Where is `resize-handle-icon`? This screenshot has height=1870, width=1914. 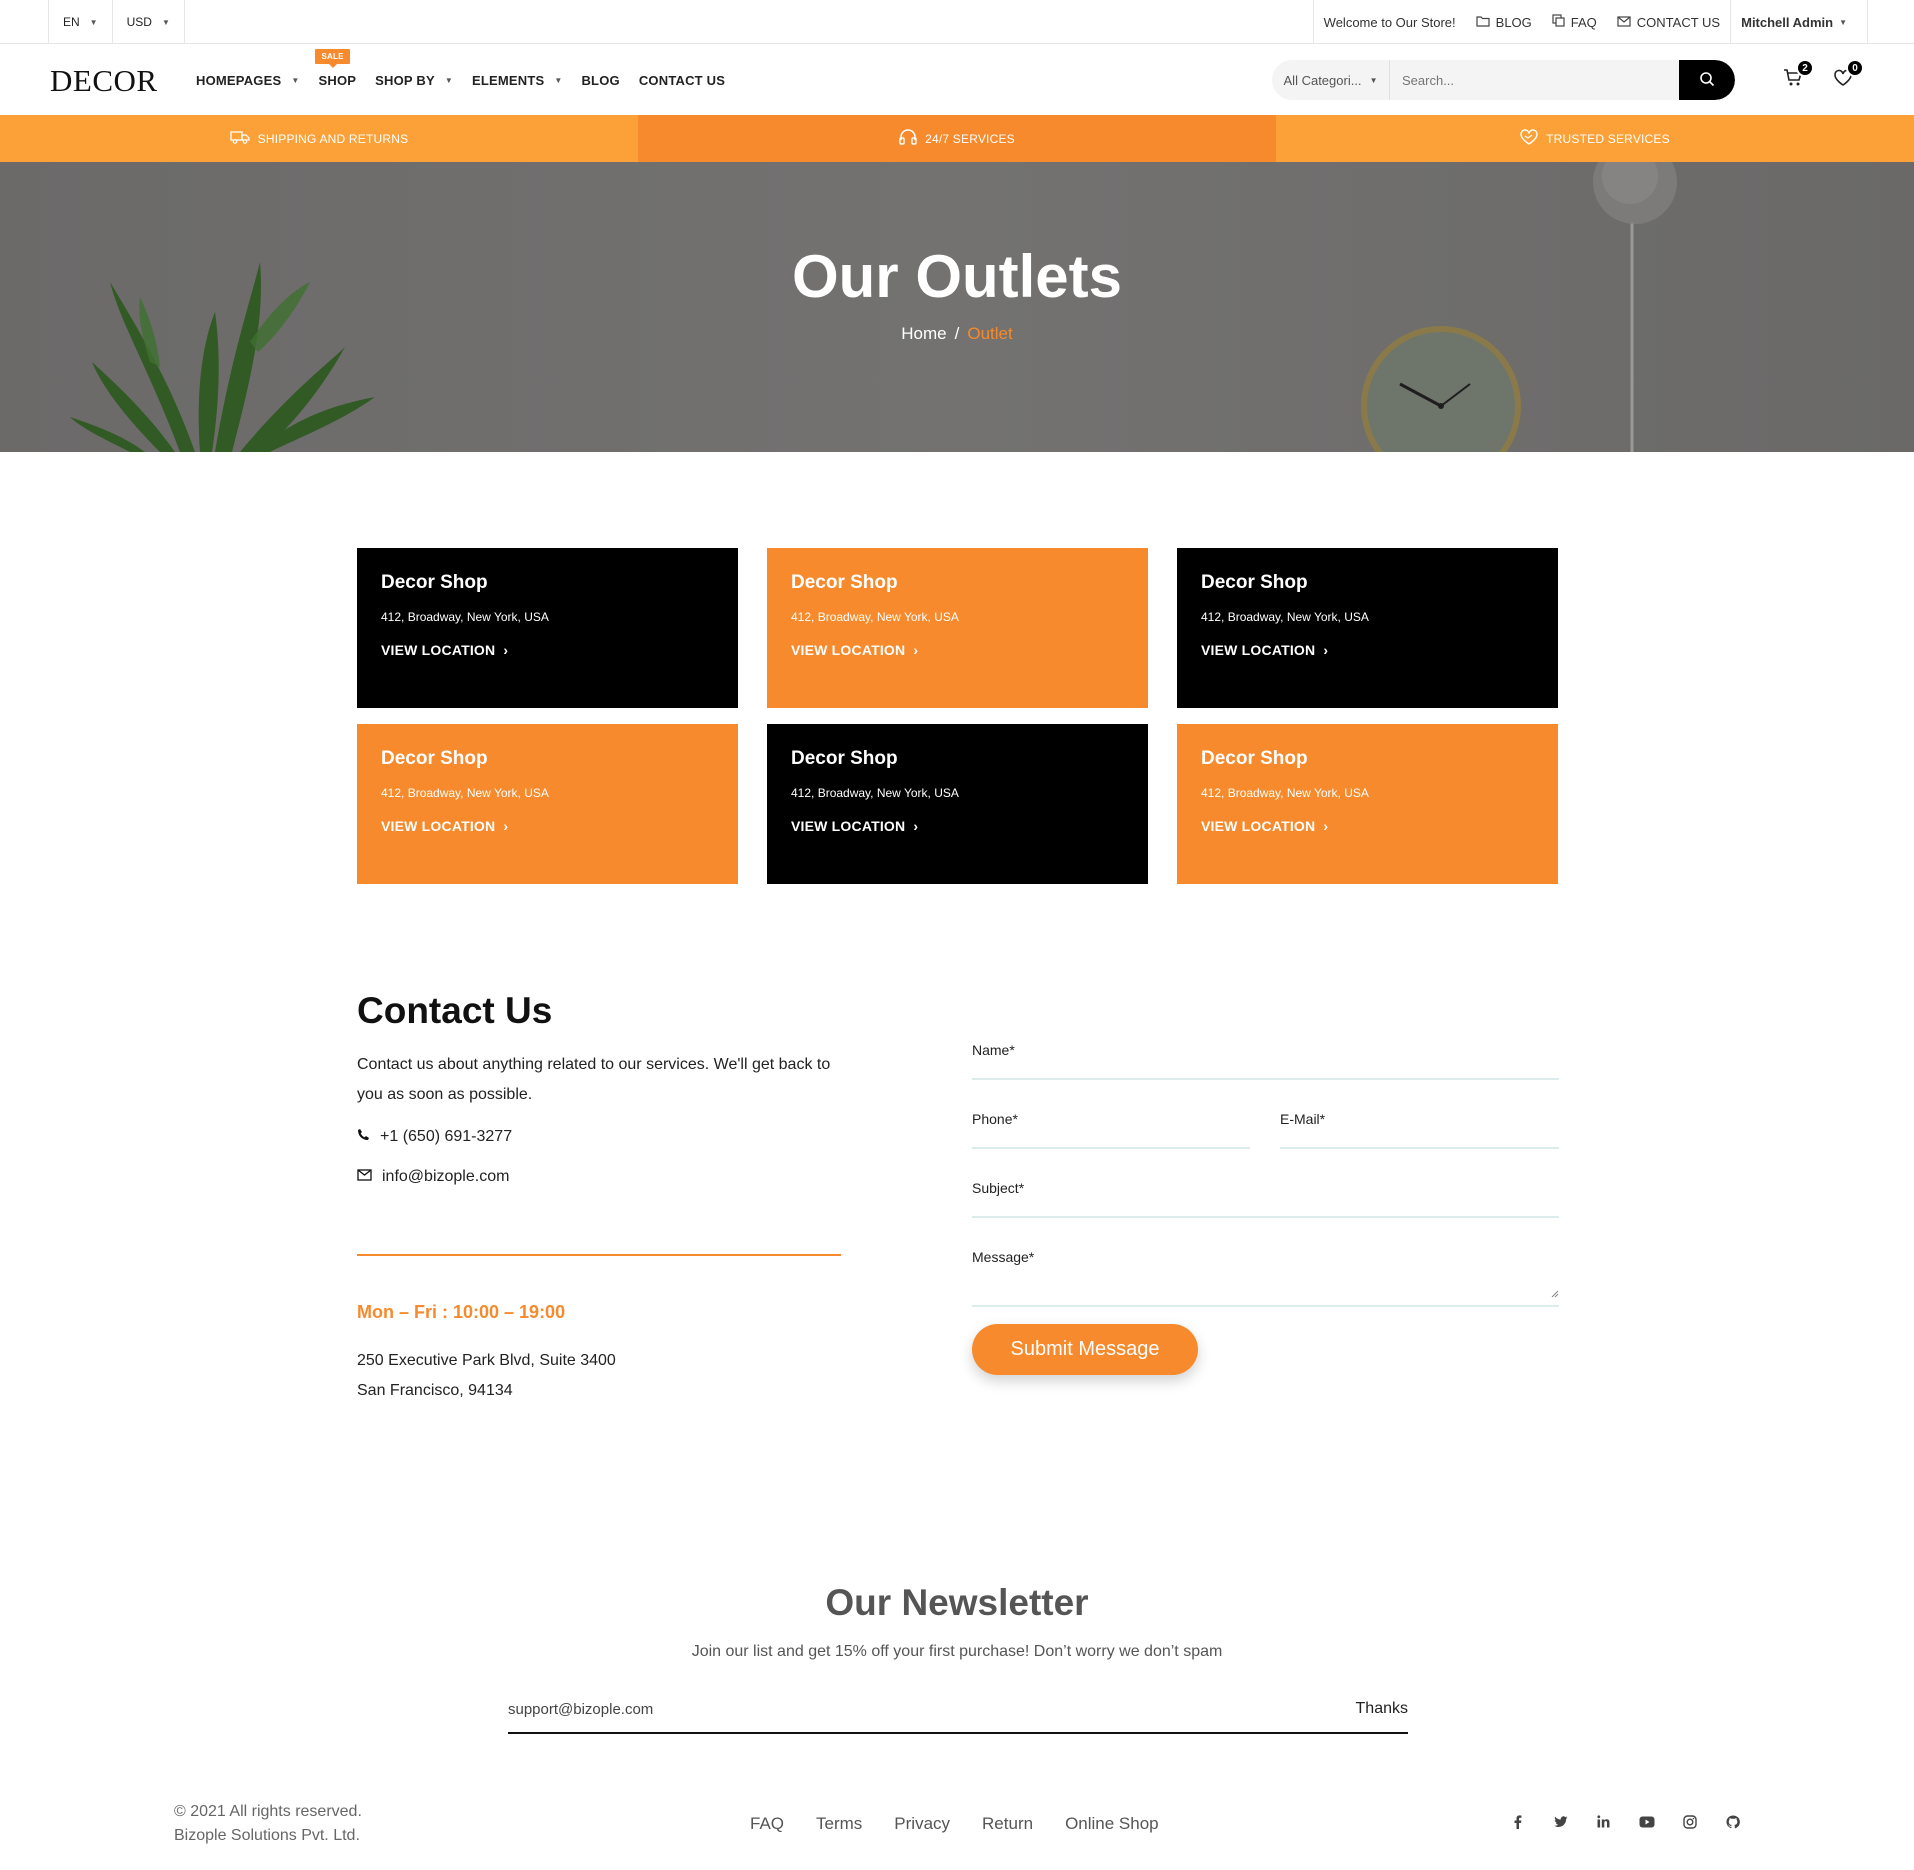 resize-handle-icon is located at coordinates (1554, 1294).